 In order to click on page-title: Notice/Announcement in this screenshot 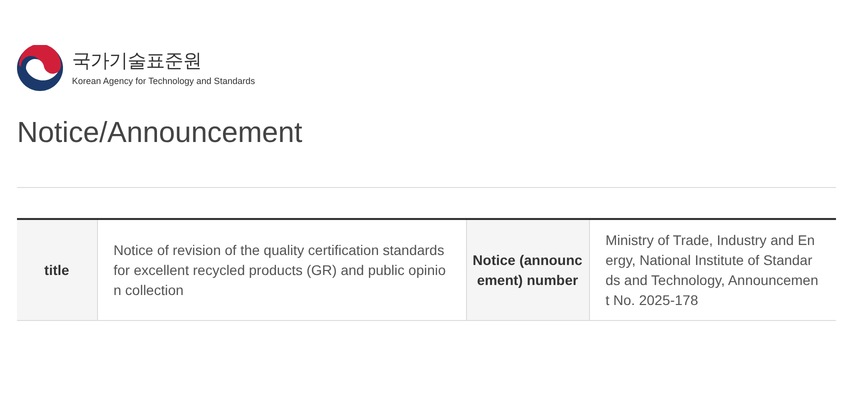, I will do `click(160, 133)`.